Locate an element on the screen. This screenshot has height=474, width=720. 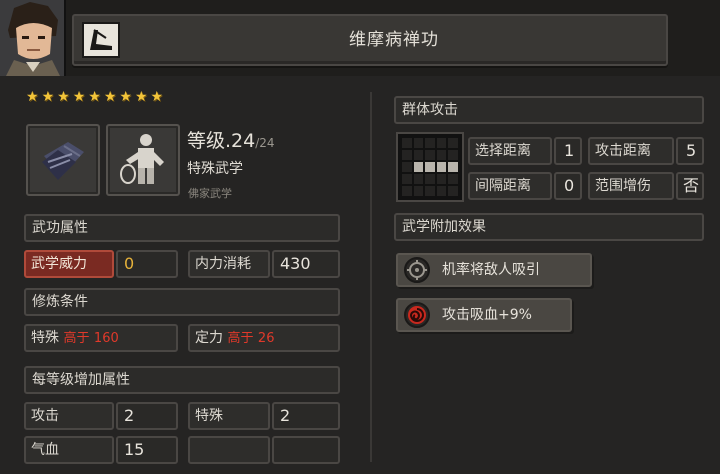
section-attack: 群体攻击 is located at coordinates (549, 110).